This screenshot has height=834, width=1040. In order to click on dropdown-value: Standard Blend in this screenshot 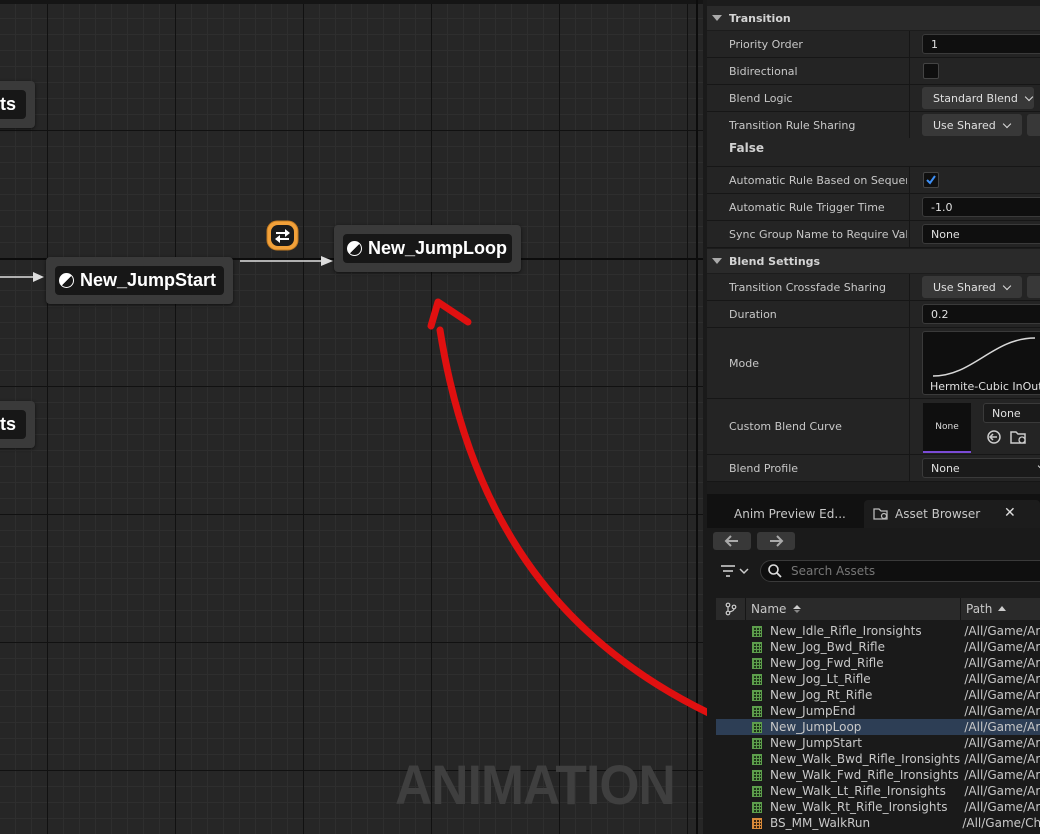, I will do `click(975, 98)`.